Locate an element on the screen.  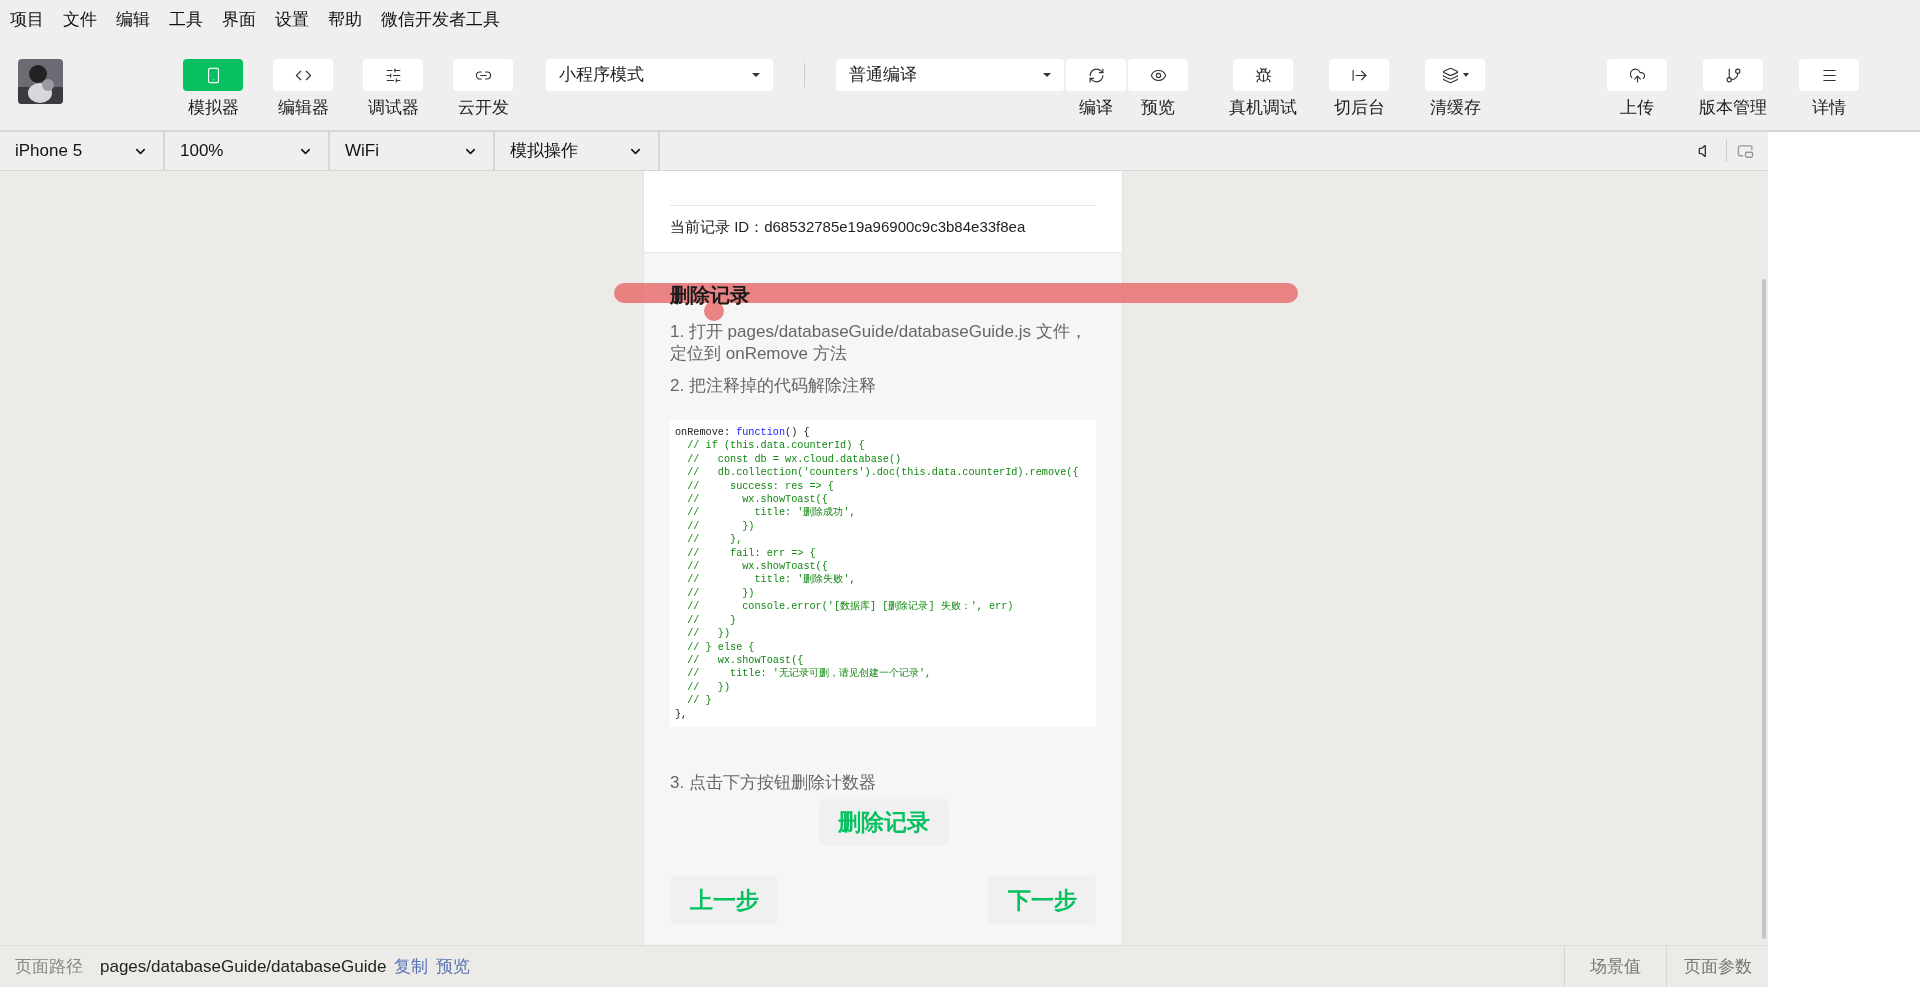
menu-item: 帮助 is located at coordinates (345, 20).